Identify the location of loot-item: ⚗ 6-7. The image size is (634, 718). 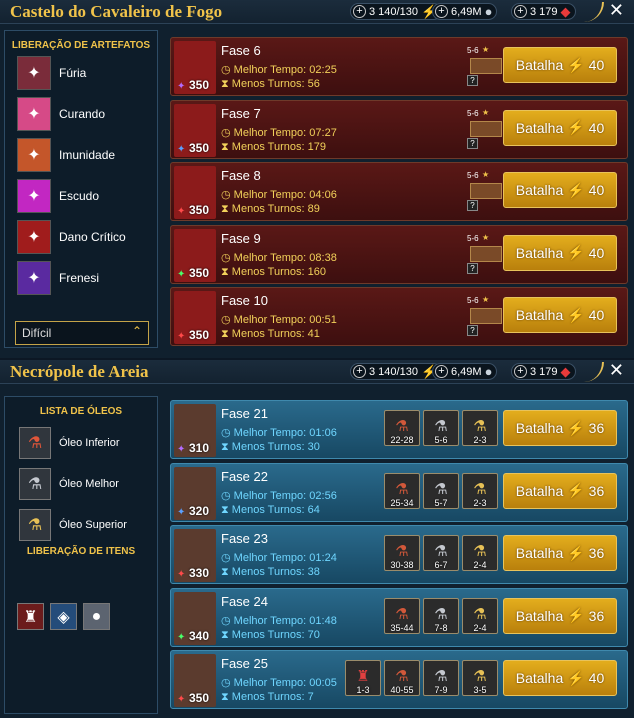
(441, 553).